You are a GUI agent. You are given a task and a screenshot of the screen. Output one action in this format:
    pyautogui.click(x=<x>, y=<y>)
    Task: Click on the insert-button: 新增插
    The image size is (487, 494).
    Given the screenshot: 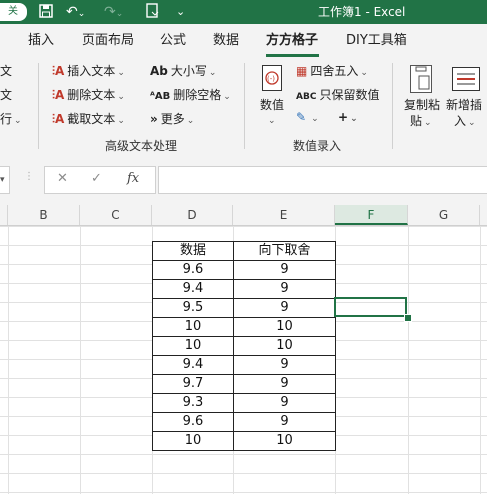 What is the action you would take?
    pyautogui.click(x=464, y=105)
    